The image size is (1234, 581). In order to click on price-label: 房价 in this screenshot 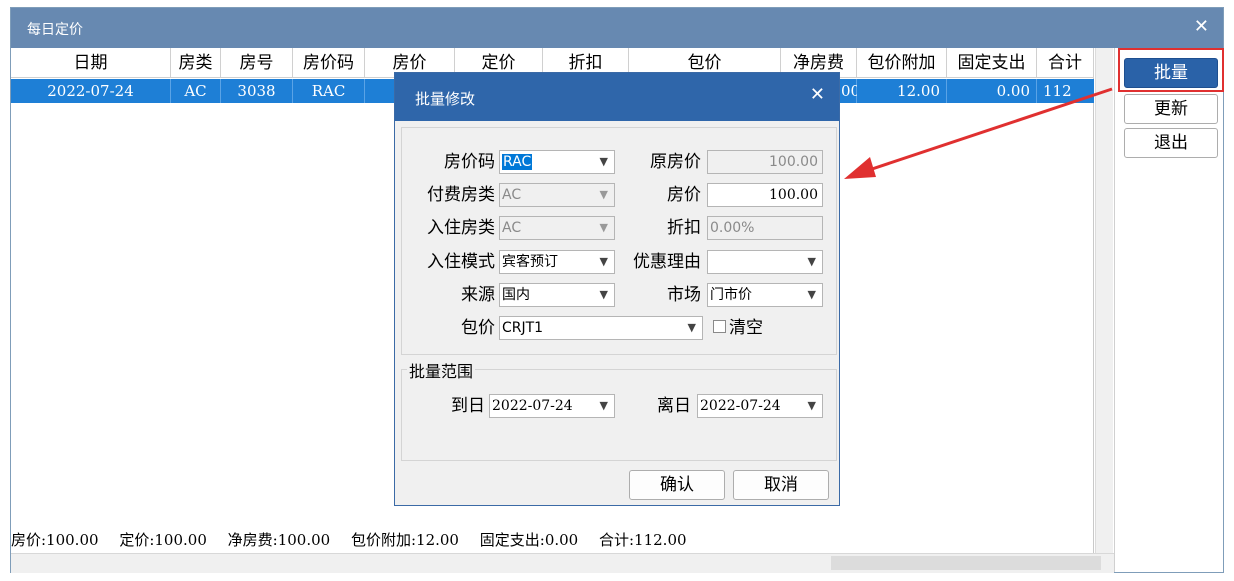, I will do `click(684, 195)`.